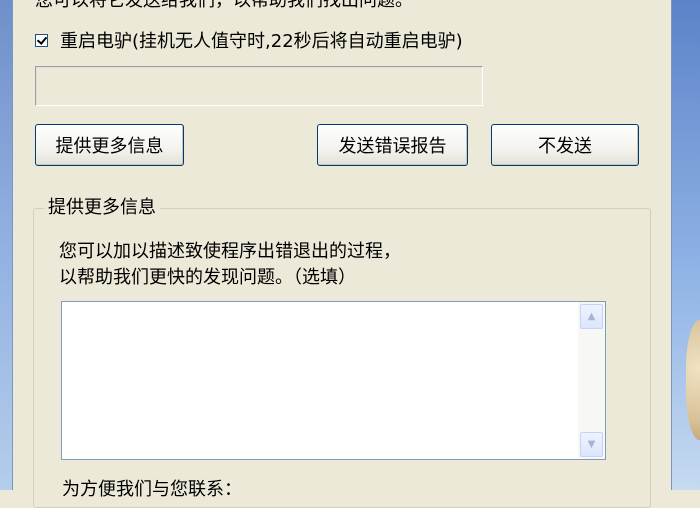  I want to click on send-progress-bar, so click(259, 86).